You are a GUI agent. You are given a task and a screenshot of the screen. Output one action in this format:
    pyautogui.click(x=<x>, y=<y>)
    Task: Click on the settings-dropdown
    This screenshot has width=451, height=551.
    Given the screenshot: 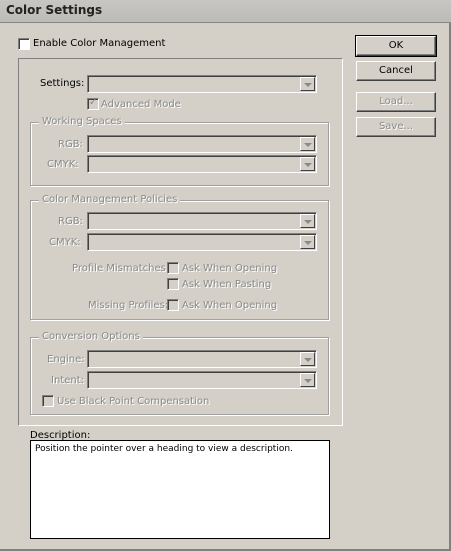 What is the action you would take?
    pyautogui.click(x=202, y=84)
    